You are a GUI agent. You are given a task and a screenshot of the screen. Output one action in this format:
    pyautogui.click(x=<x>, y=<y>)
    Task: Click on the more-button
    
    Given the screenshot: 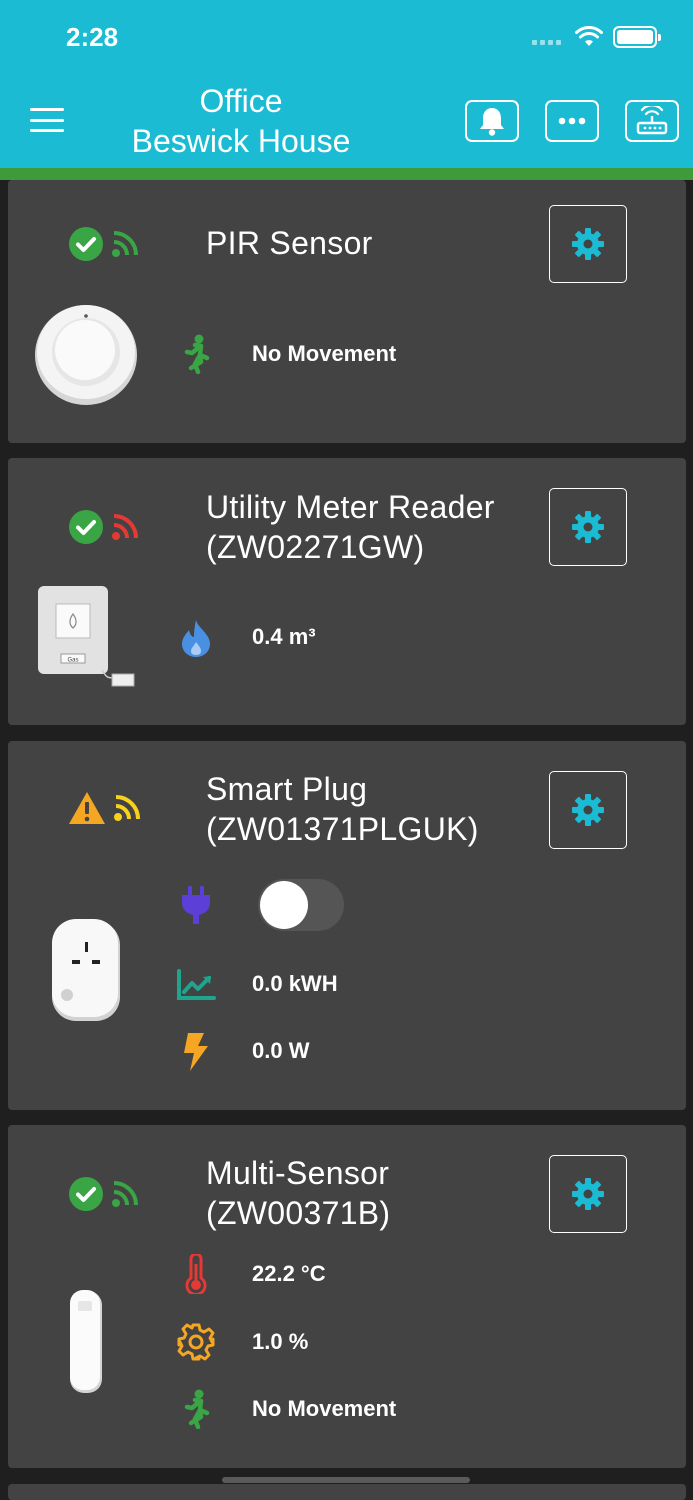 What is the action you would take?
    pyautogui.click(x=572, y=121)
    